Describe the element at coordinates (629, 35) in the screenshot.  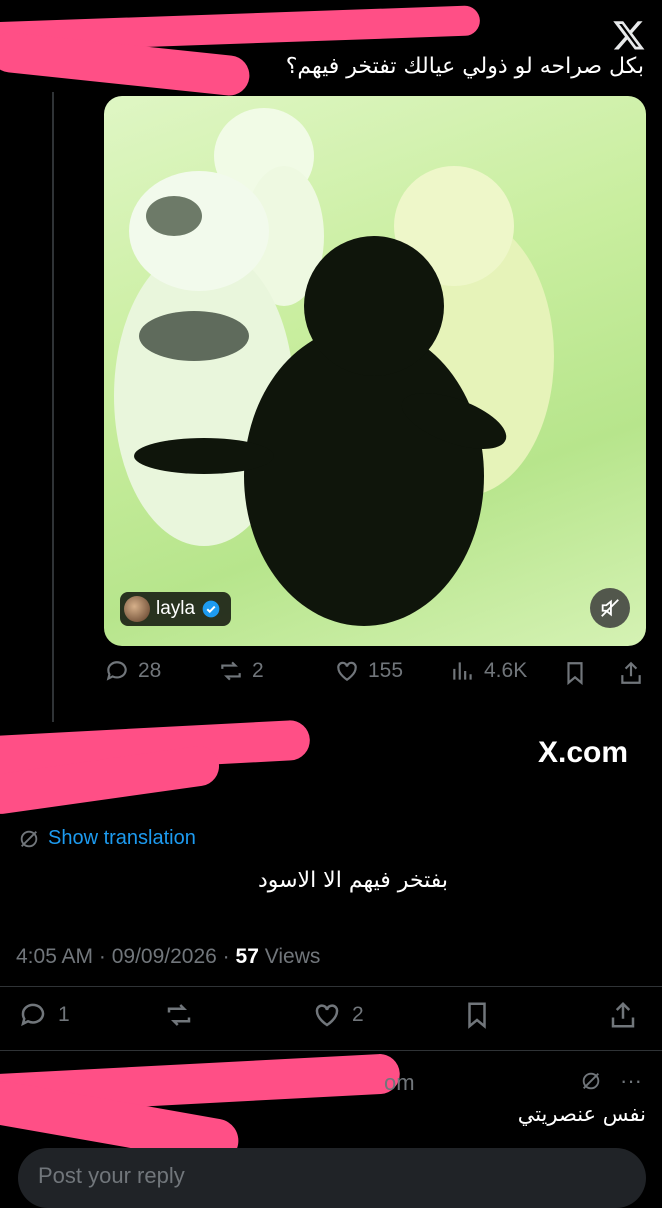
I see `x-logo-icon` at that location.